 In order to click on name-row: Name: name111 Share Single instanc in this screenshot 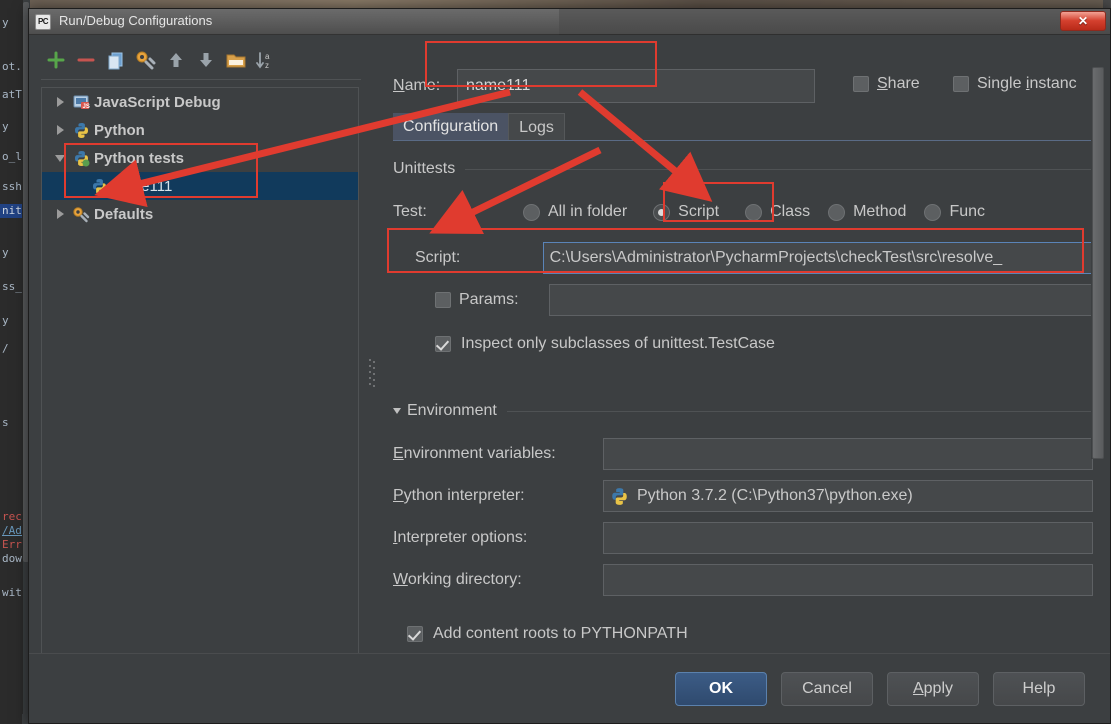, I will do `click(742, 85)`.